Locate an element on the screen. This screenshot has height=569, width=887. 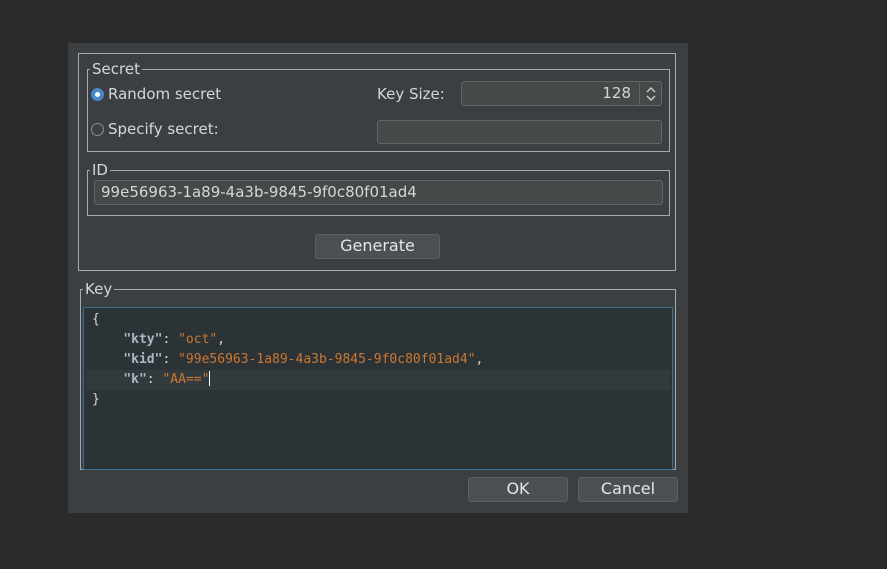
id-group: ID 99e56963-1a89-4a3b-9845-9f0c80f01ad4 is located at coordinates (378, 189).